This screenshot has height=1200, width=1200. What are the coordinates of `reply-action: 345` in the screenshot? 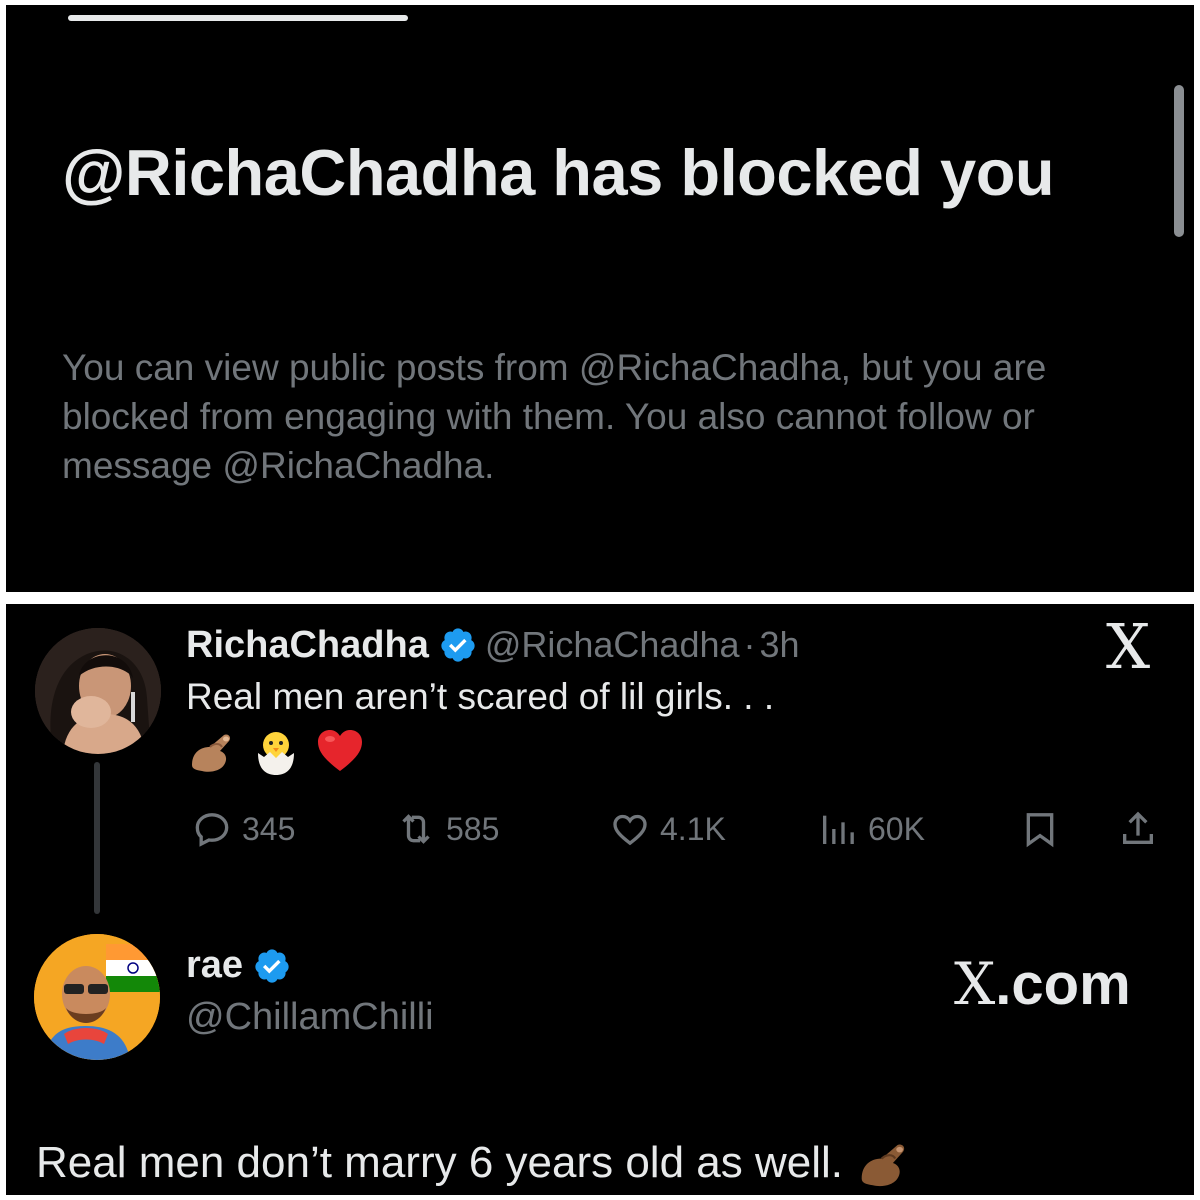 It's located at (243, 829).